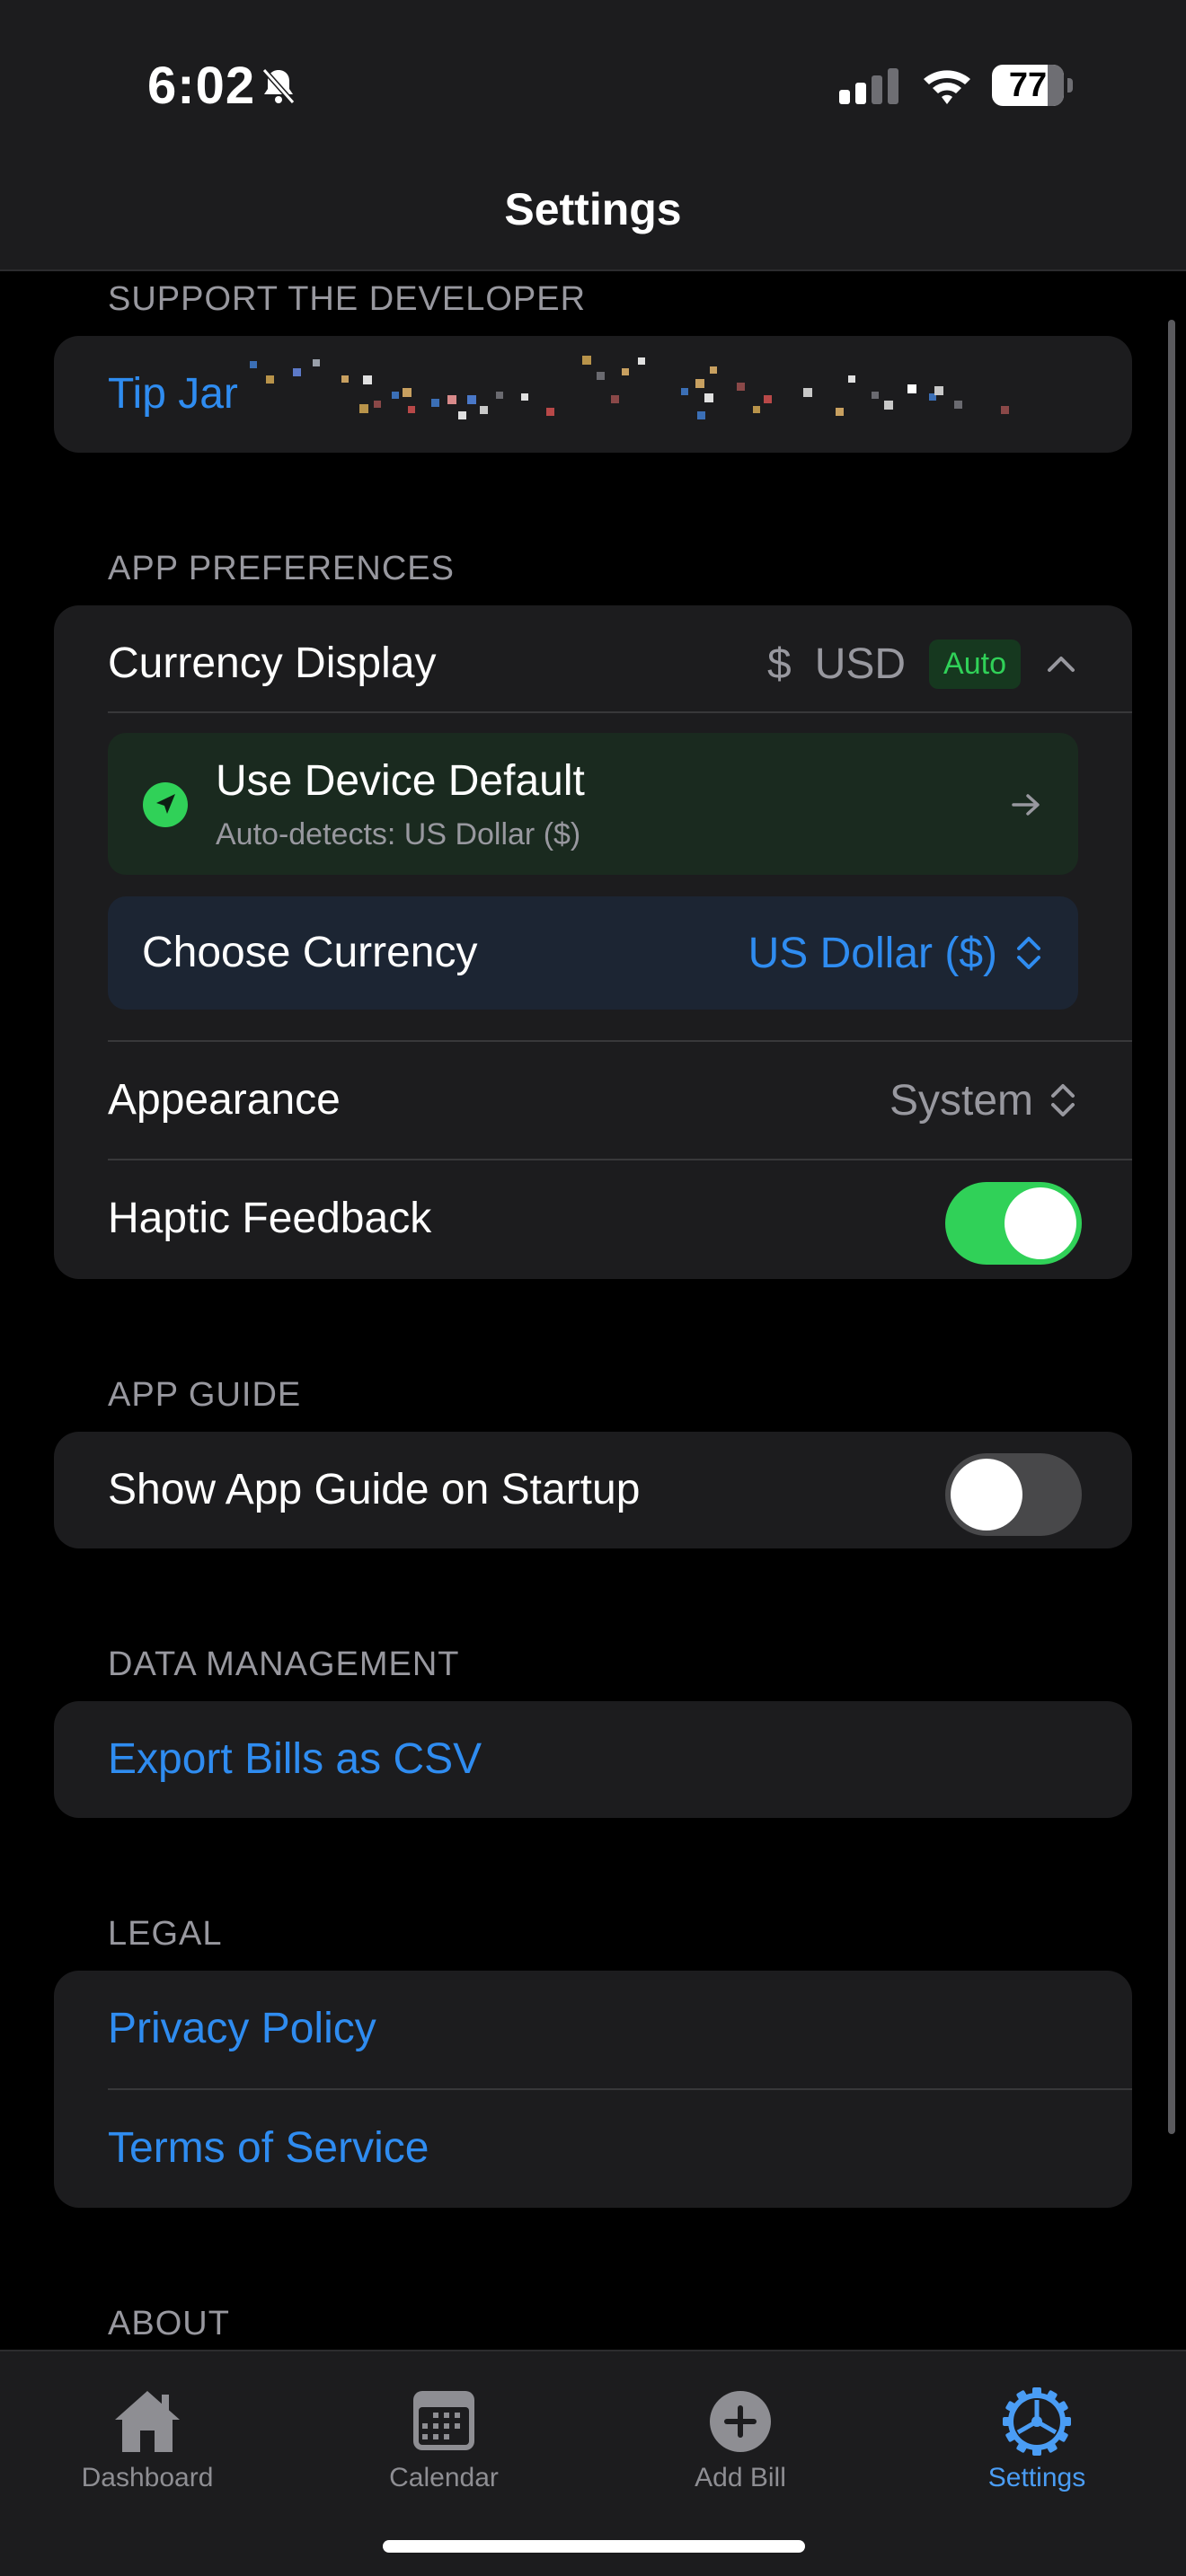 The height and width of the screenshot is (2576, 1186). Describe the element at coordinates (593, 1100) in the screenshot. I see `appearance-row: Appearance System` at that location.